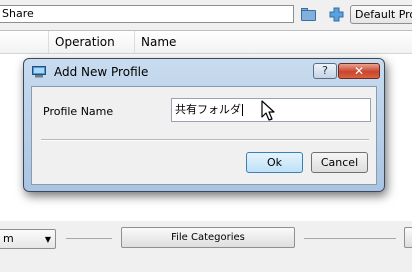 This screenshot has height=272, width=412. I want to click on add-icon, so click(336, 14).